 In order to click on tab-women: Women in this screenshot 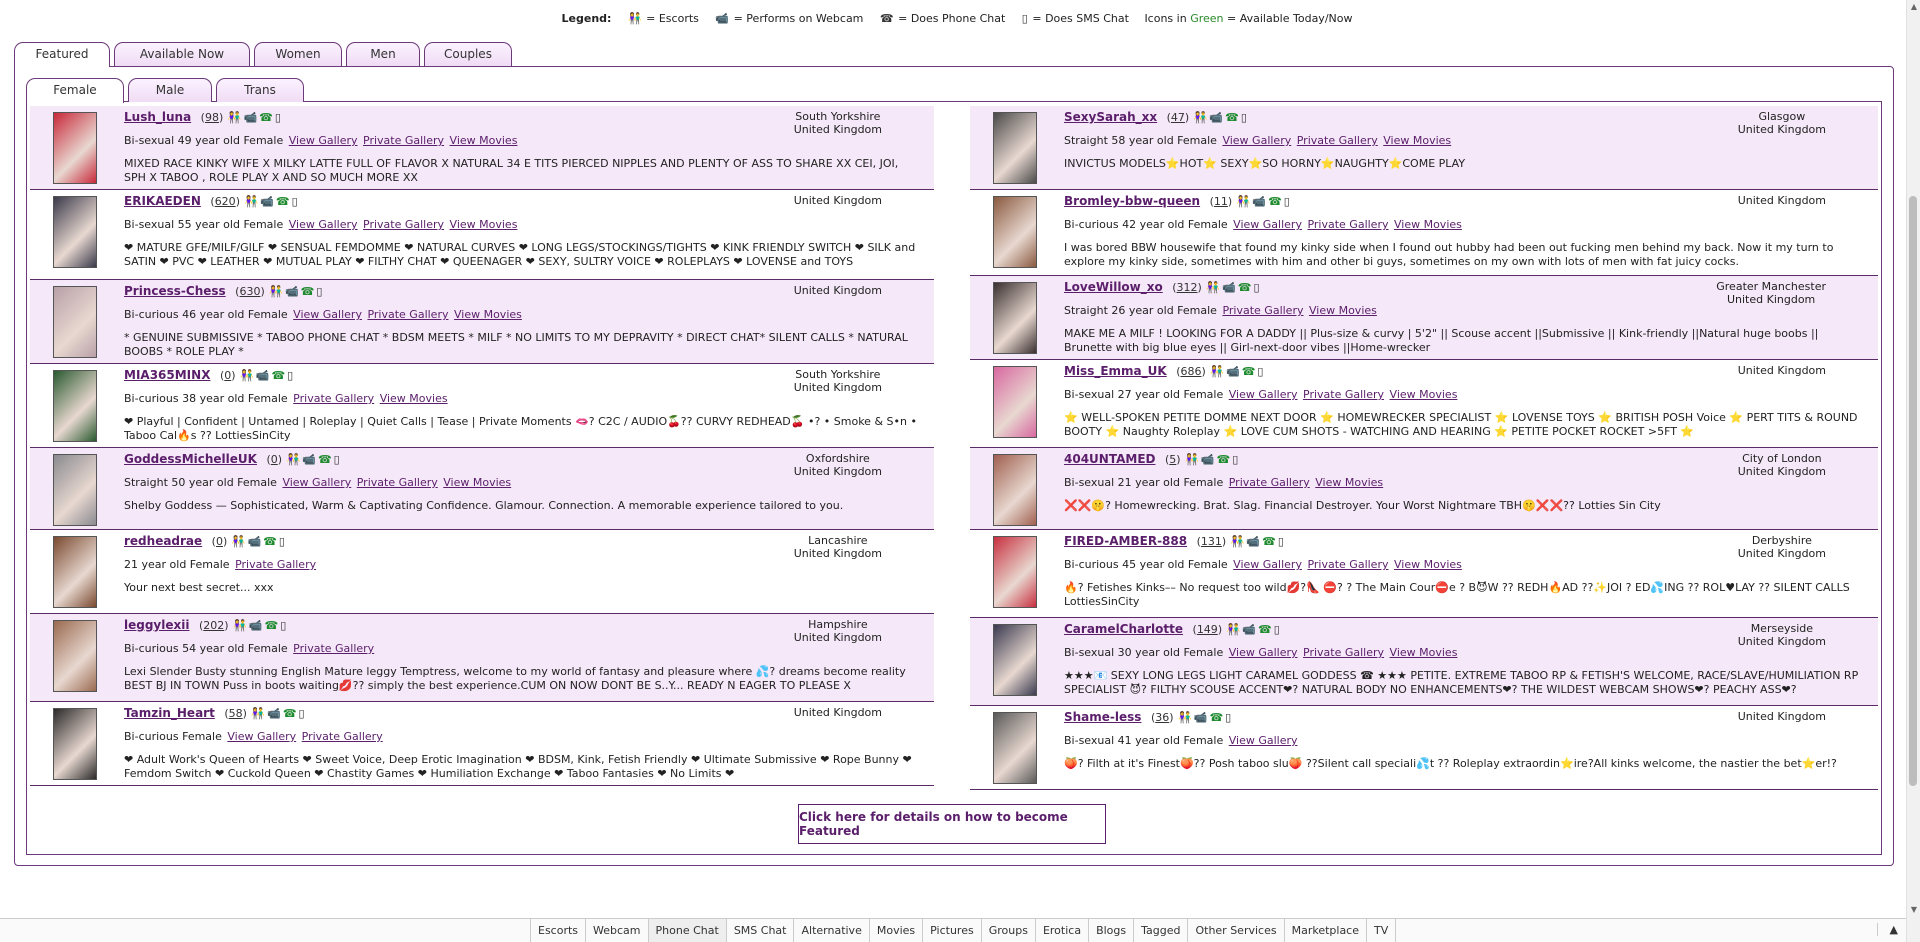, I will do `click(298, 54)`.